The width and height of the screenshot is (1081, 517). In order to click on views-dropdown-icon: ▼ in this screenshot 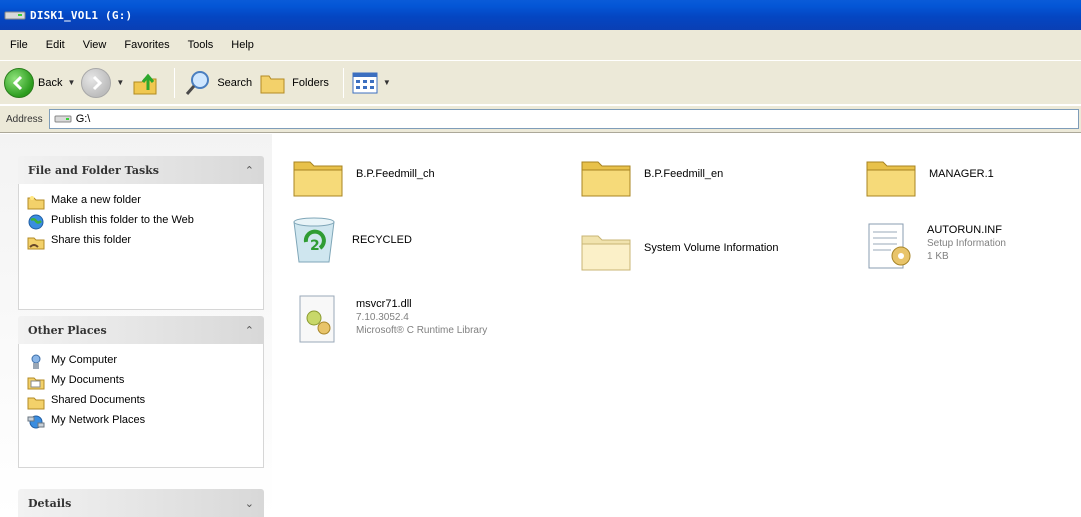, I will do `click(387, 82)`.